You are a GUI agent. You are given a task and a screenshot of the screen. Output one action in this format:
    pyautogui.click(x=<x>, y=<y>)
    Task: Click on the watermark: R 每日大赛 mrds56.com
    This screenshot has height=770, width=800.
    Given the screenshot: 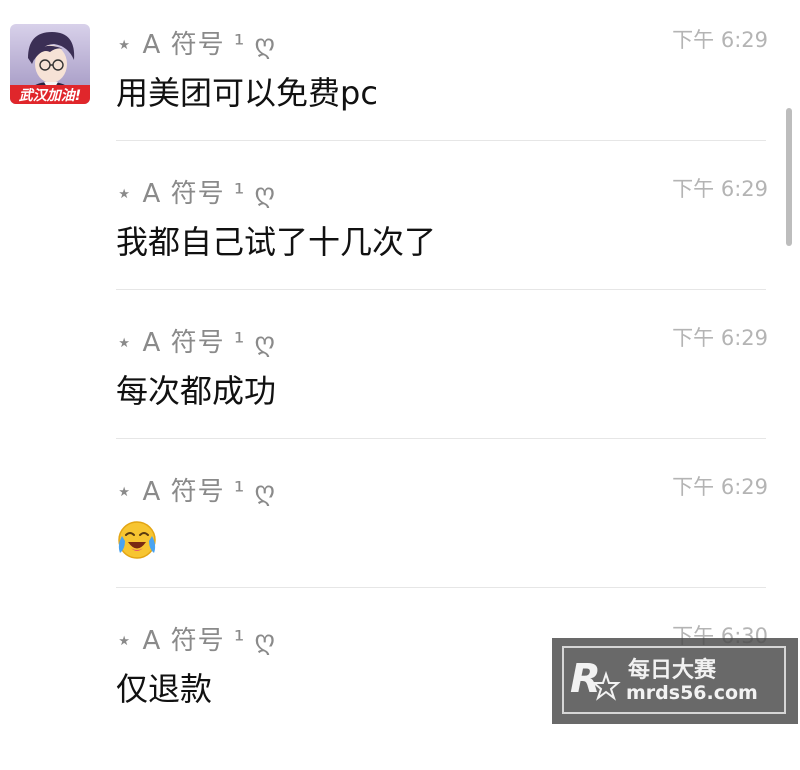 What is the action you would take?
    pyautogui.click(x=675, y=681)
    